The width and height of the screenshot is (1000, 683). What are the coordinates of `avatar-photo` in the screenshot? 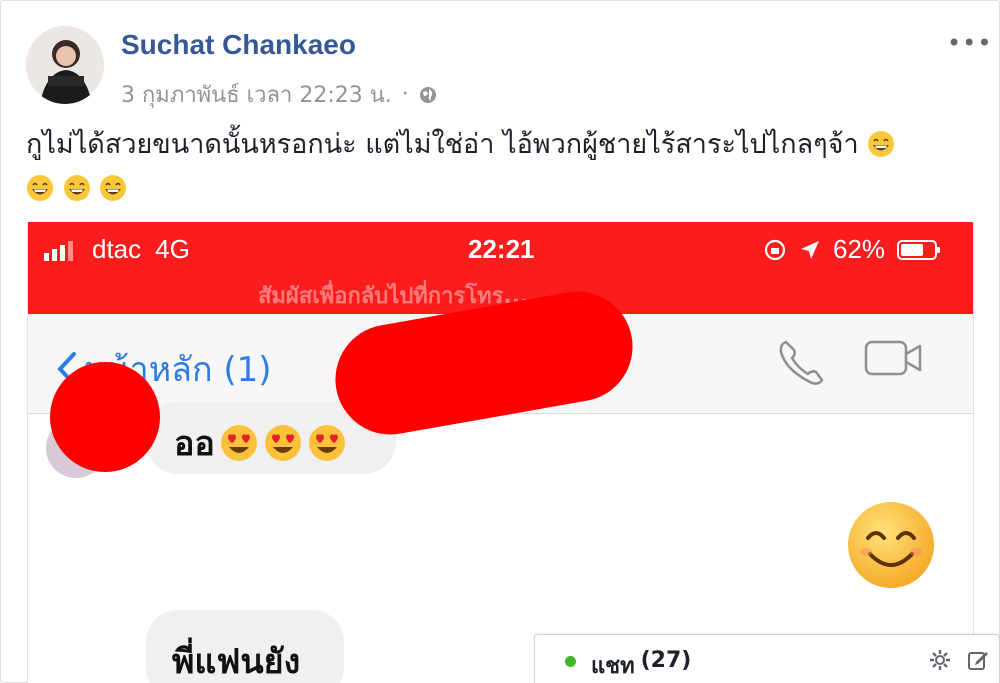 It's located at (65, 65).